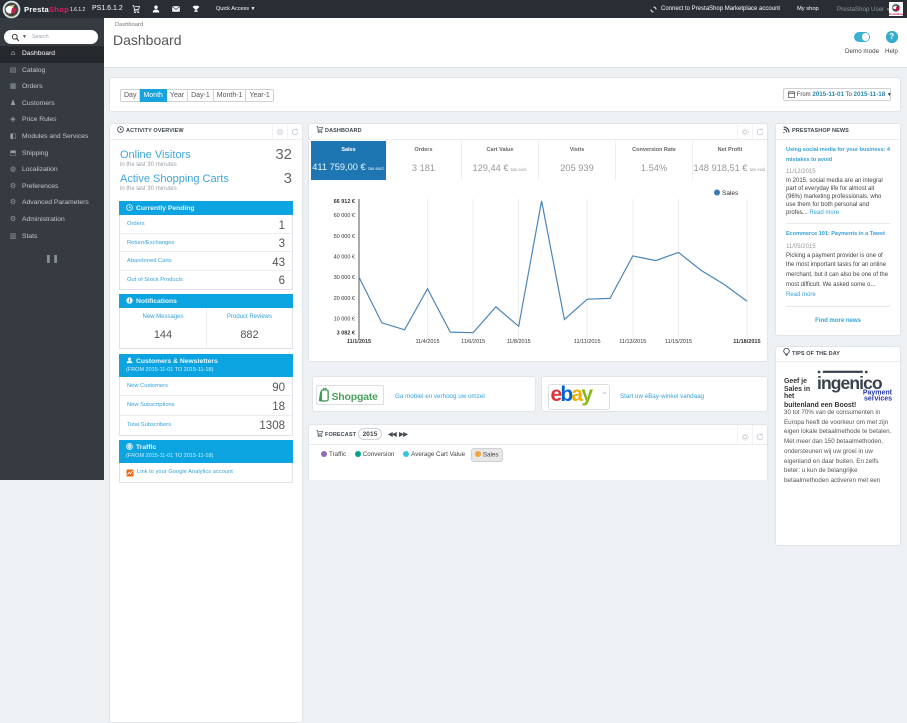  Describe the element at coordinates (344, 319) in the screenshot. I see `svg-text: 10 000 €` at that location.